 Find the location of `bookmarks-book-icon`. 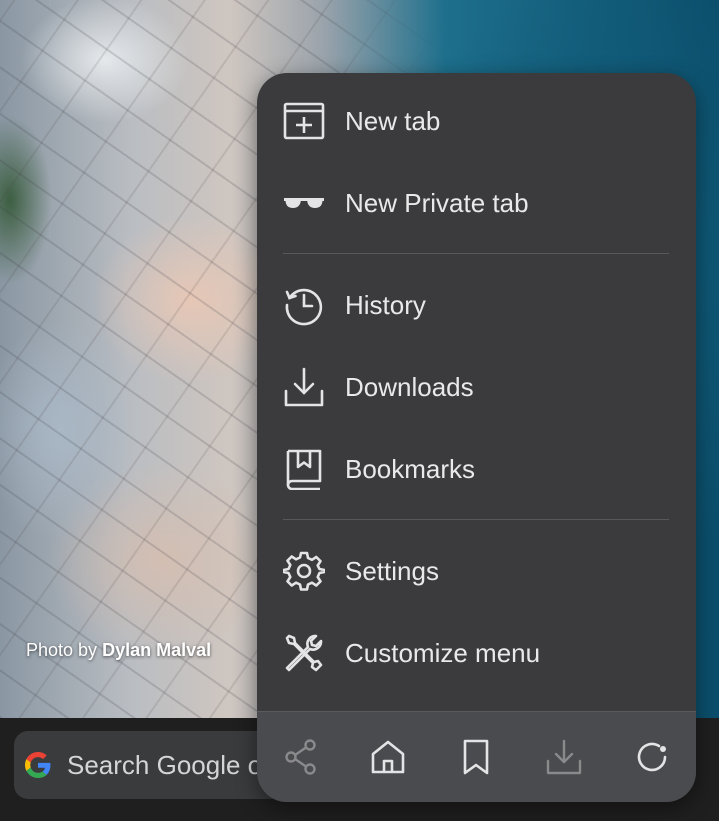

bookmarks-book-icon is located at coordinates (304, 469).